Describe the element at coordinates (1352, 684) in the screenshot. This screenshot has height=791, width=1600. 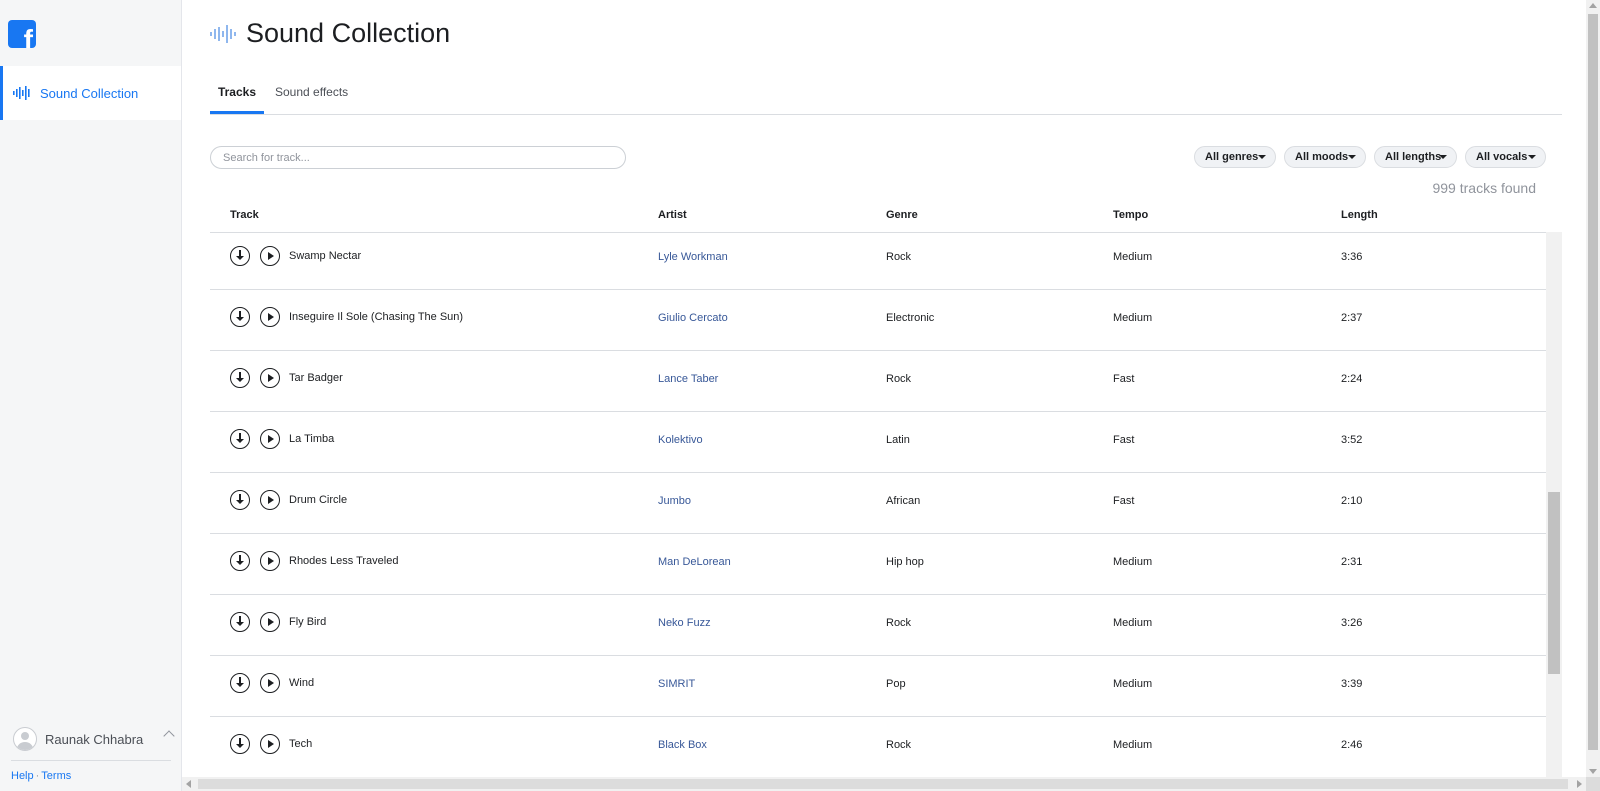
I see `length-cell: 3:39` at that location.